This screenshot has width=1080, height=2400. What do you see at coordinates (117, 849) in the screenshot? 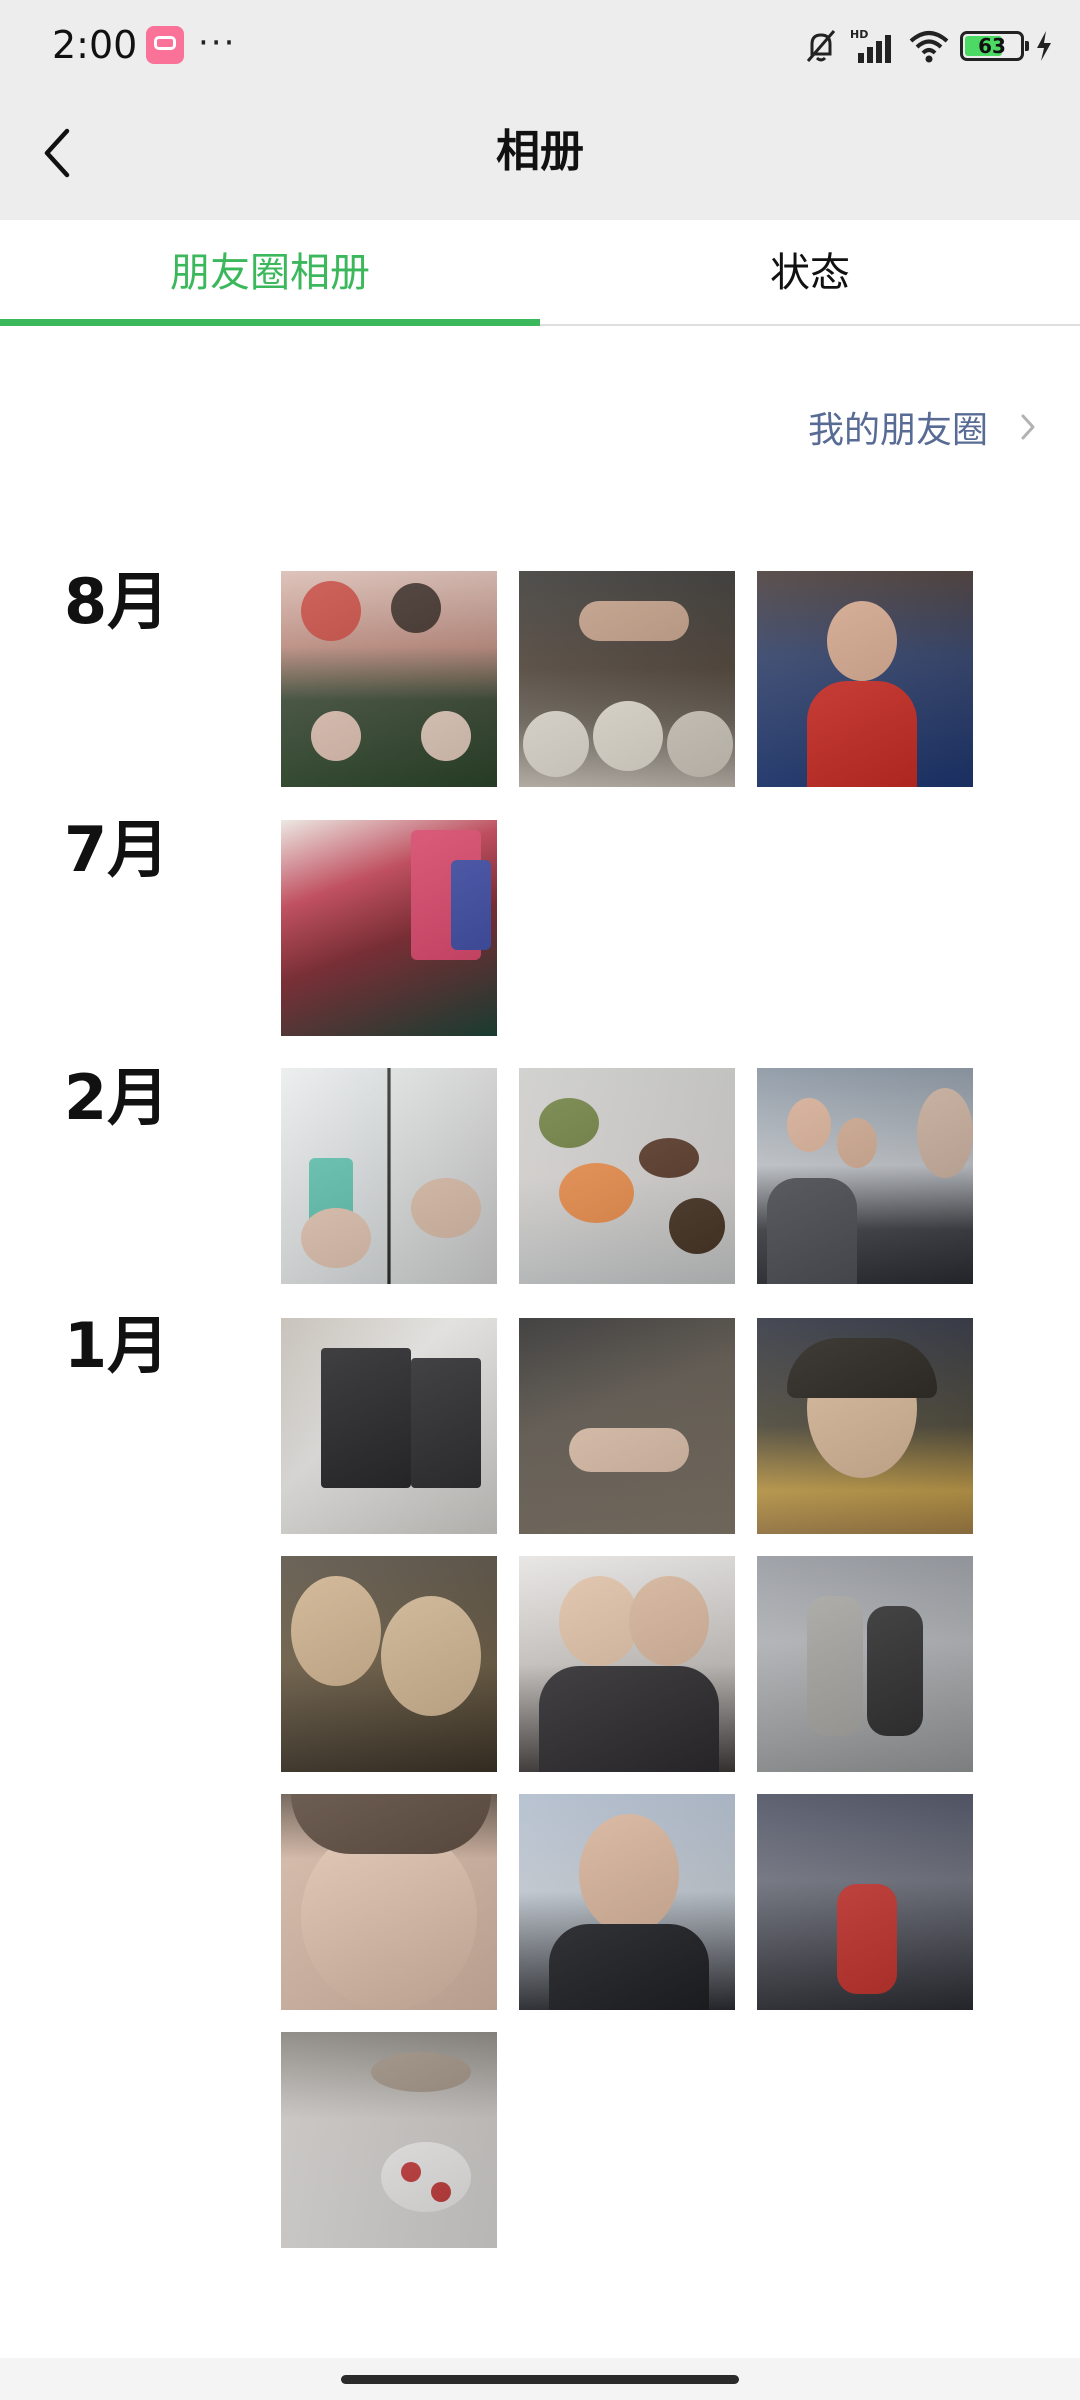
I see `month-label: 7月` at bounding box center [117, 849].